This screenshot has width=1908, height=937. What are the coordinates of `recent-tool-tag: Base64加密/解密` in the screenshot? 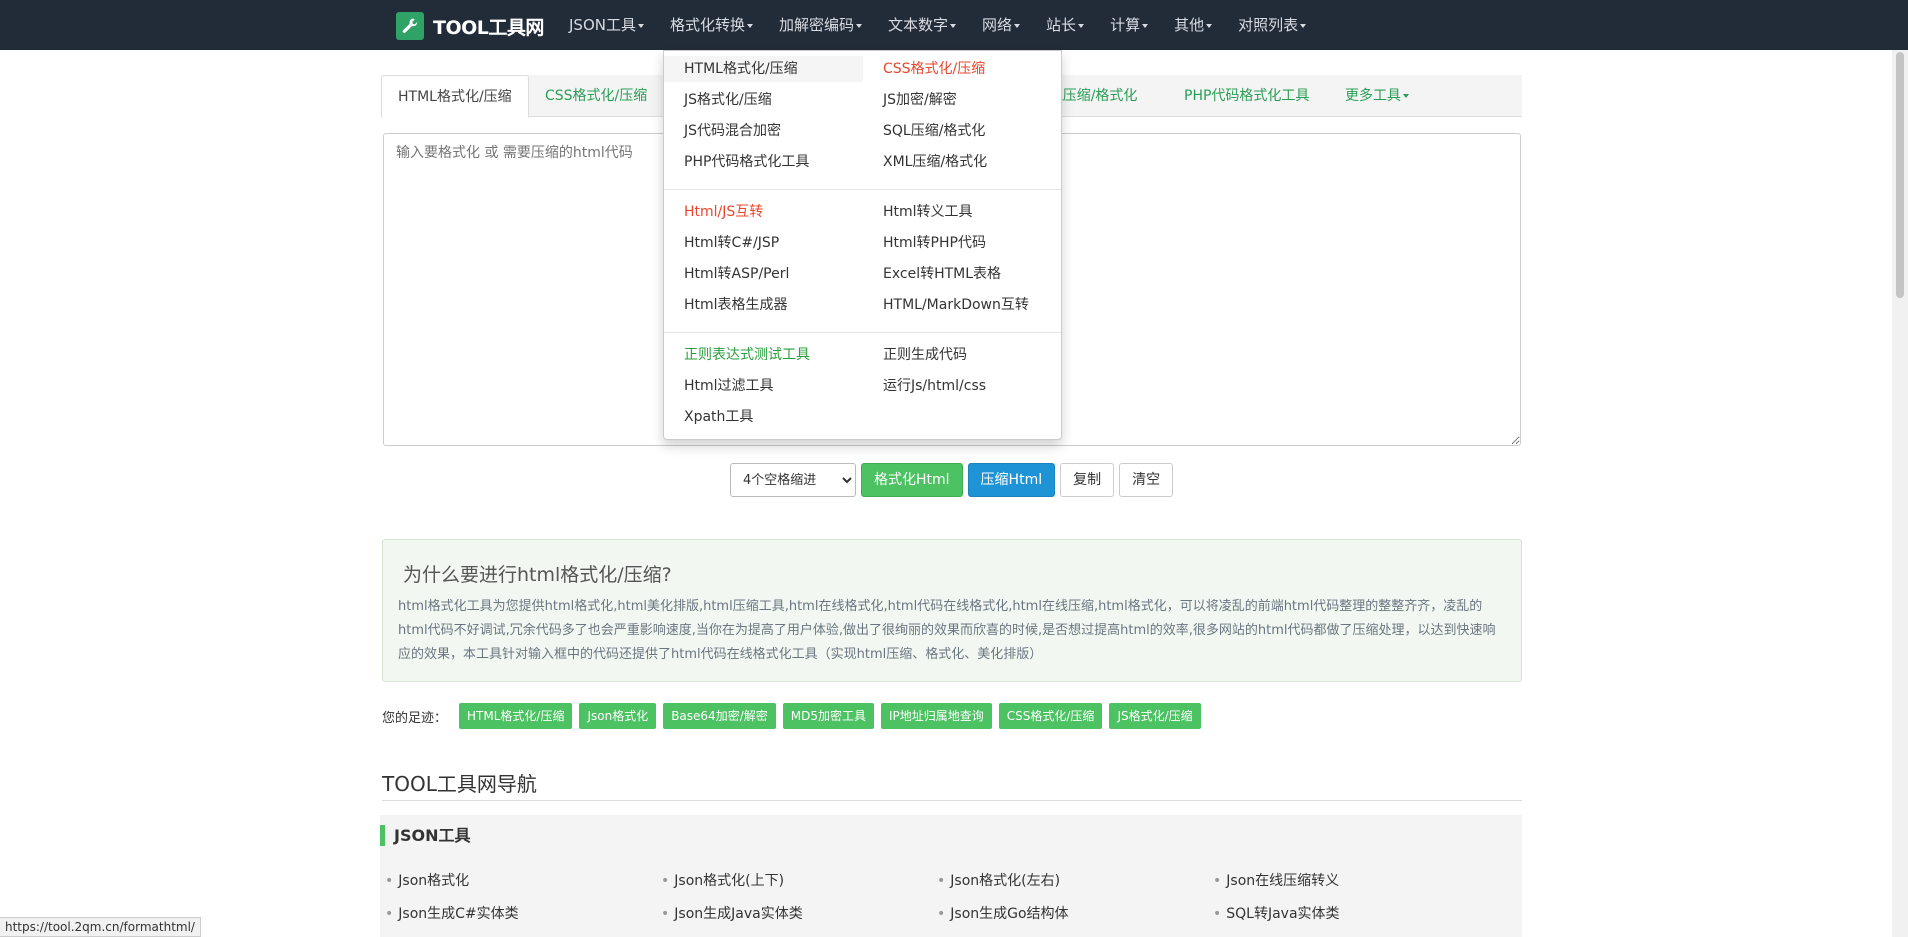 It's located at (719, 716).